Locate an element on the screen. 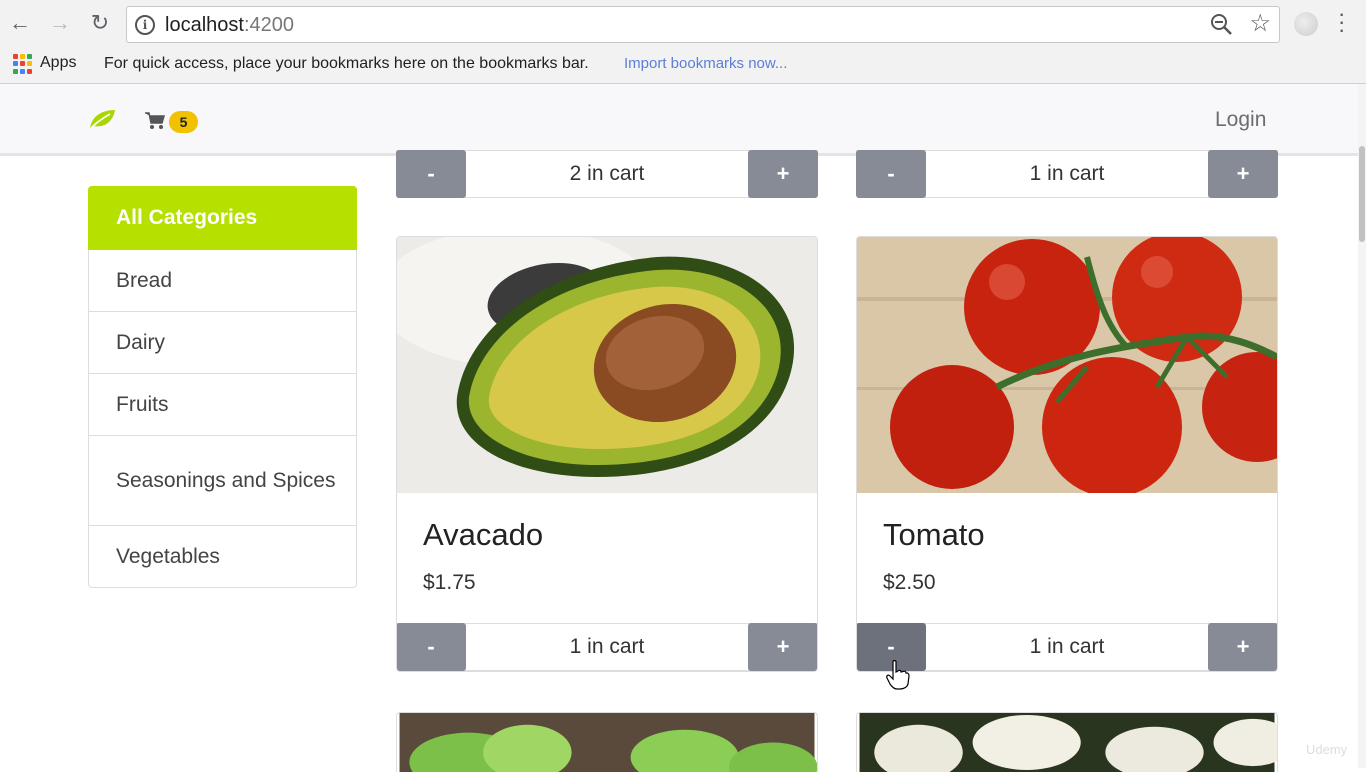 The height and width of the screenshot is (772, 1366). quantity-bar: - 2 in cart + is located at coordinates (607, 174).